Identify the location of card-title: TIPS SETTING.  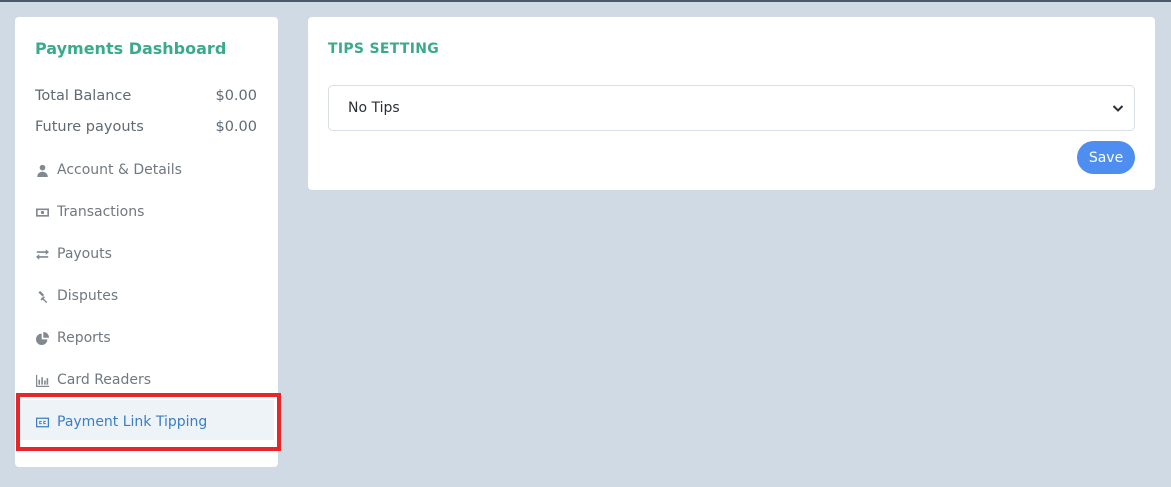
(384, 49).